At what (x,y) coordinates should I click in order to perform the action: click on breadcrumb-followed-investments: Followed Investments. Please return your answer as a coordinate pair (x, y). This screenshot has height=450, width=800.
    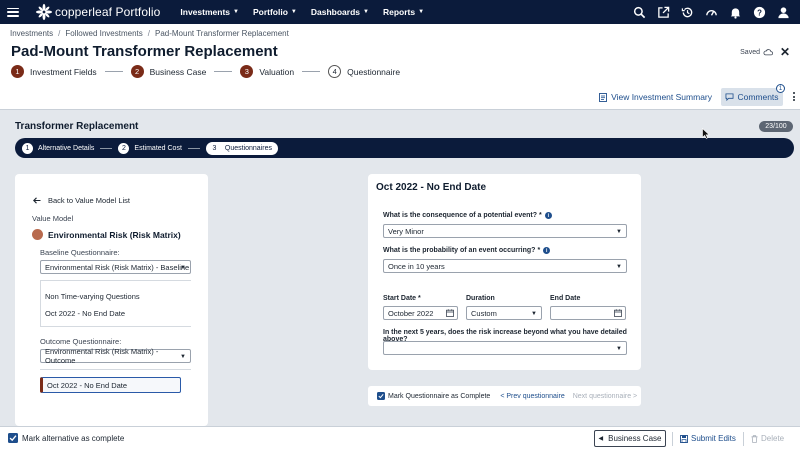
    Looking at the image, I should click on (103, 33).